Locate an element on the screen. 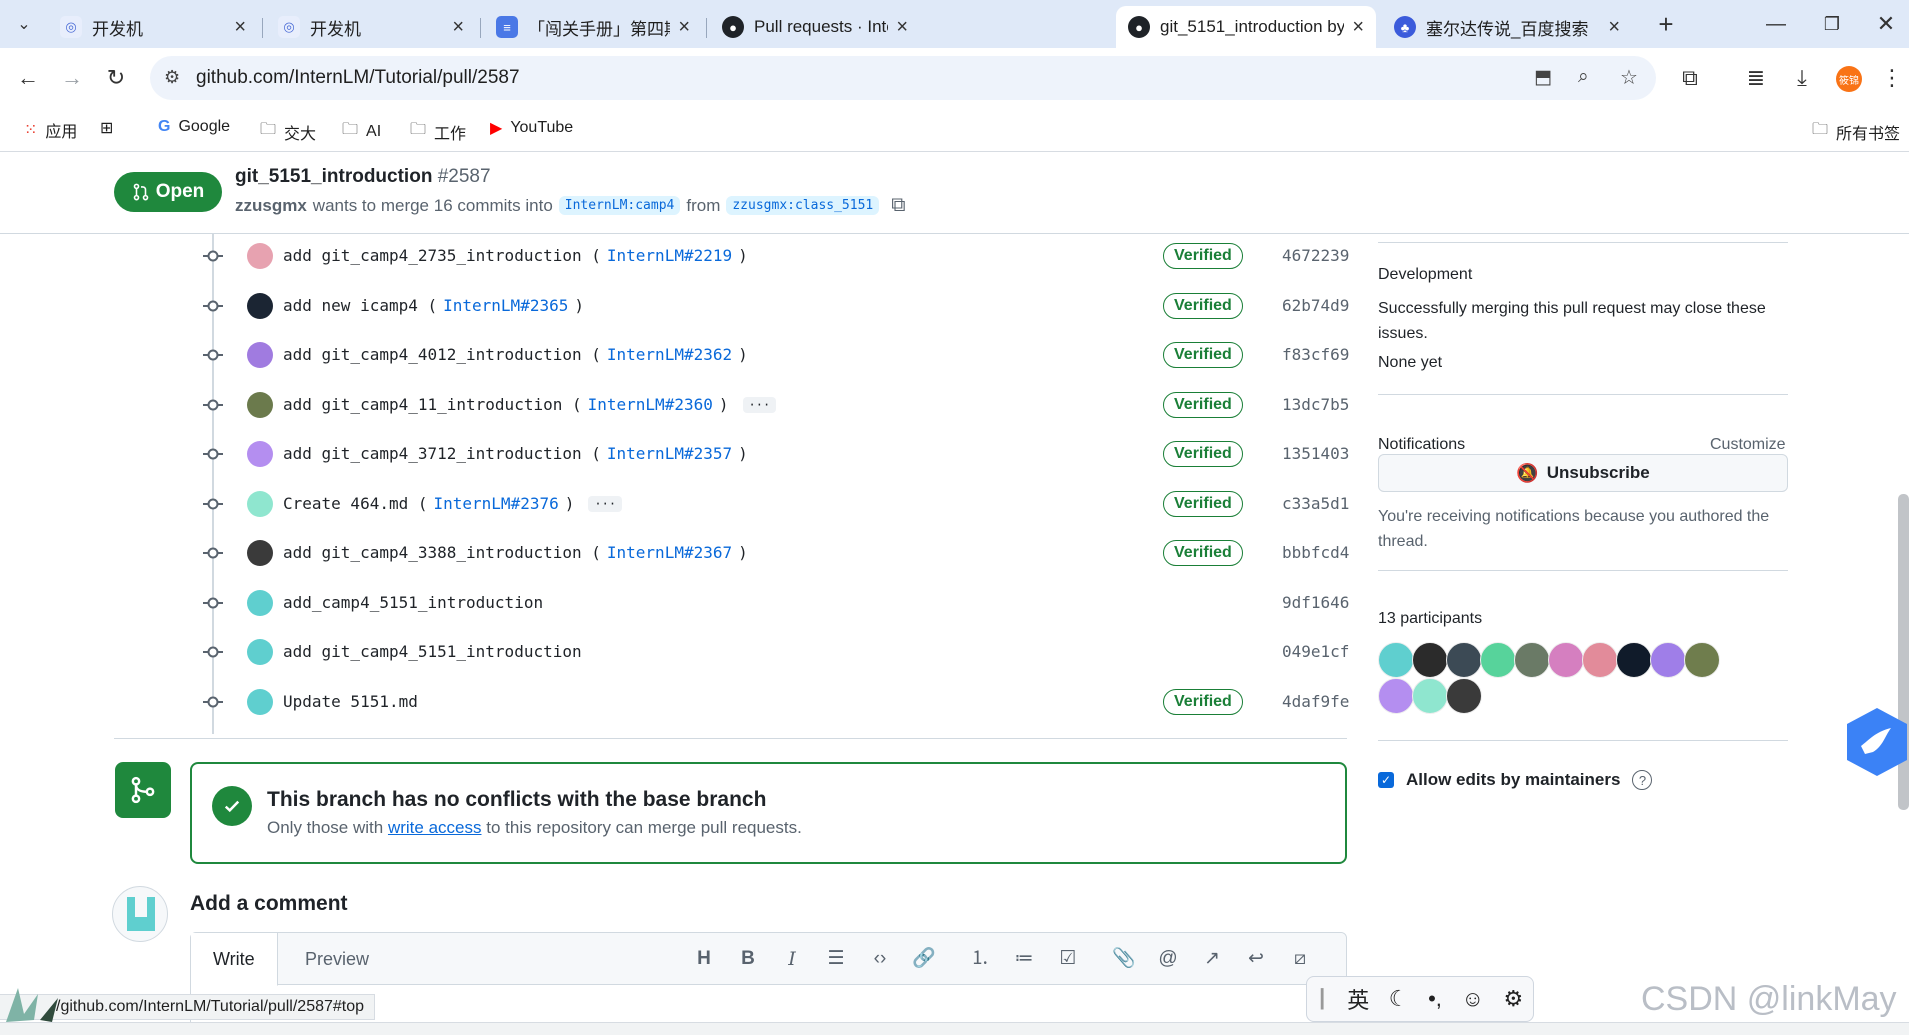  extensions-icon: ⧉ is located at coordinates (1690, 78).